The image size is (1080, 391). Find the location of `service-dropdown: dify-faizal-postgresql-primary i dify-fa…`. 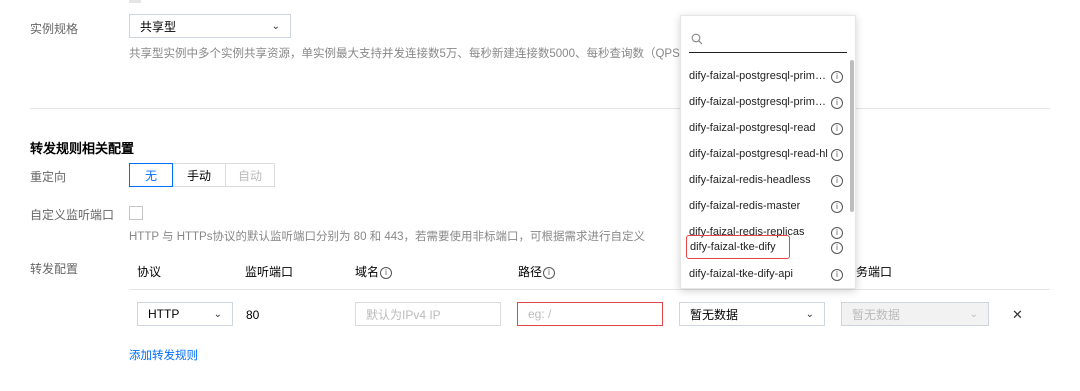

service-dropdown: dify-faizal-postgresql-primary i dify-fa… is located at coordinates (768, 152).